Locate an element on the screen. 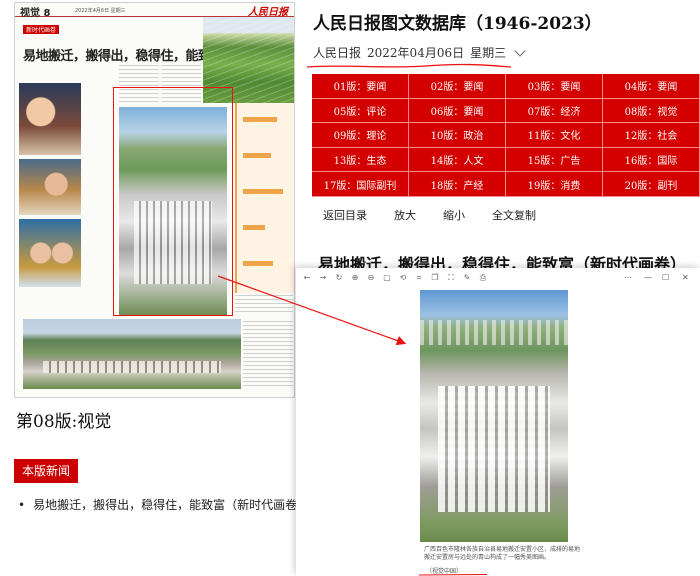  close-icon: ✕ is located at coordinates (685, 277).